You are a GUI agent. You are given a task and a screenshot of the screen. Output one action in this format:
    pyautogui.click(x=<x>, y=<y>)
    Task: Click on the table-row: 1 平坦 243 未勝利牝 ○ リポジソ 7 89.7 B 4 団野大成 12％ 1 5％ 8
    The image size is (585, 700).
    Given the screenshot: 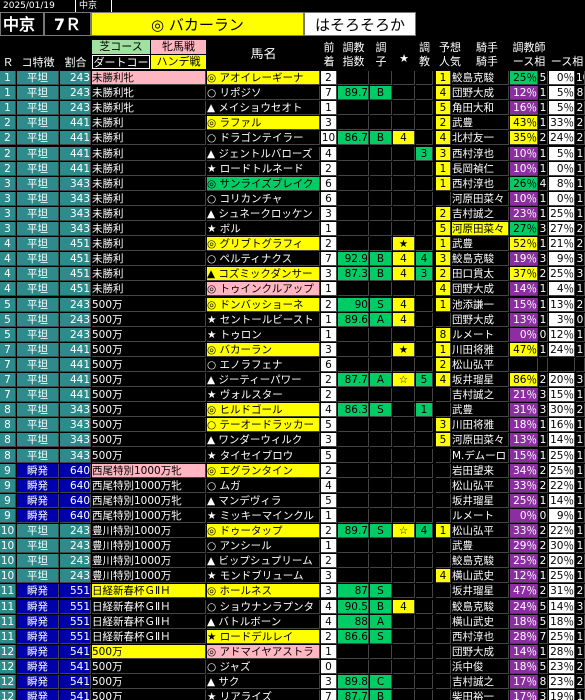 What is the action you would take?
    pyautogui.click(x=292, y=93)
    